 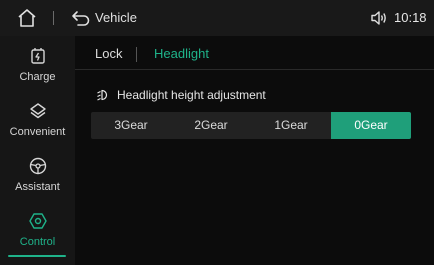 I want to click on convenient-icon, so click(x=38, y=111).